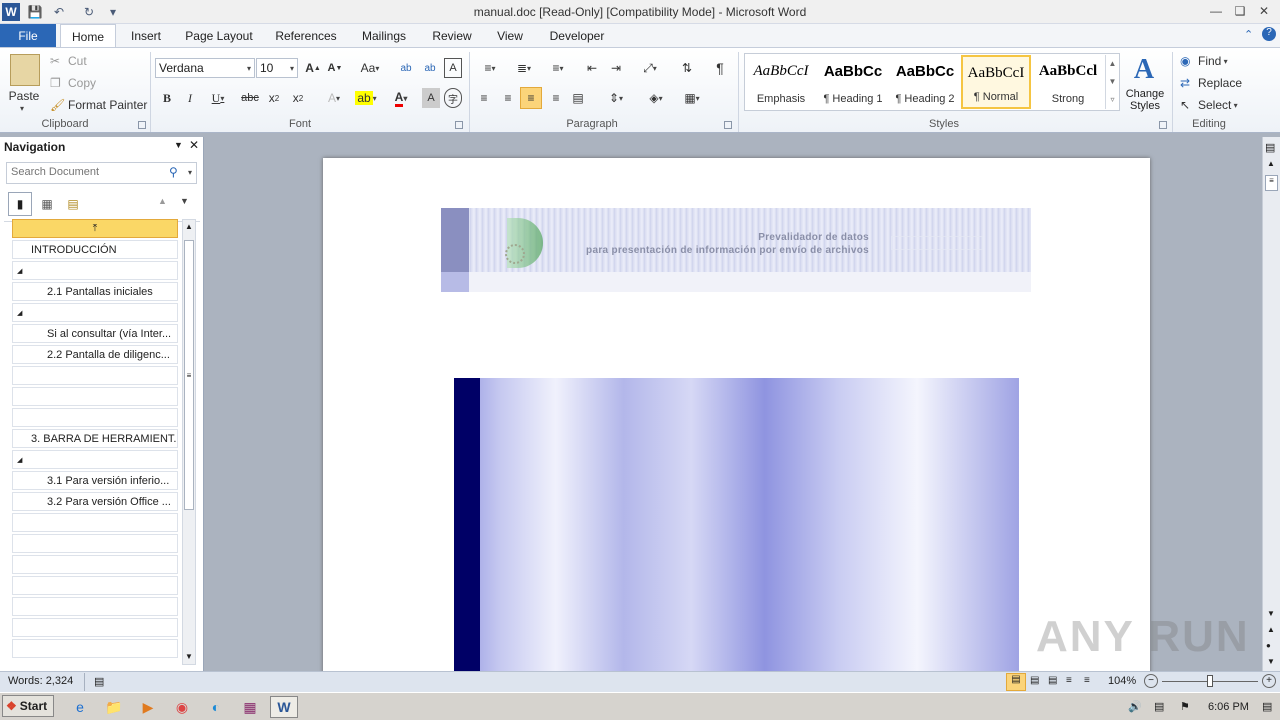 Image resolution: width=1280 pixels, height=720 pixels. Describe the element at coordinates (205, 68) in the screenshot. I see `font-name-combo: Verdana ▾` at that location.